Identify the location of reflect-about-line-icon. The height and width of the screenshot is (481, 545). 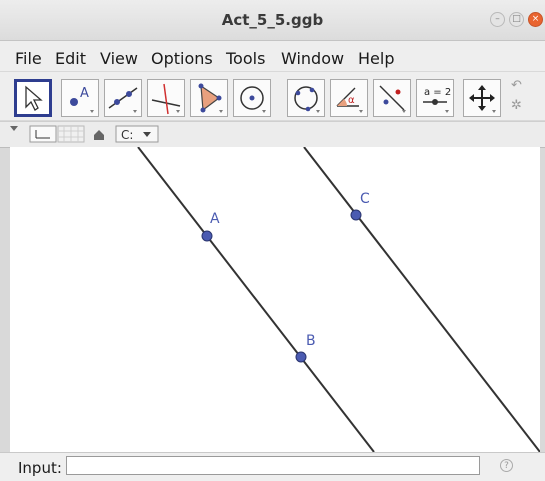
(392, 99).